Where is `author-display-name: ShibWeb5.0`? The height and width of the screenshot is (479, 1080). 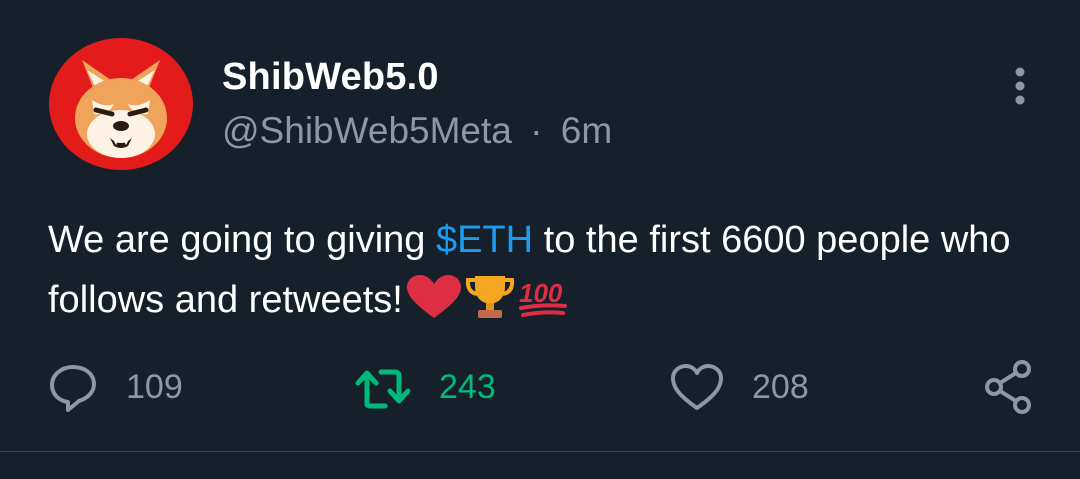
author-display-name: ShibWeb5.0 is located at coordinates (330, 77).